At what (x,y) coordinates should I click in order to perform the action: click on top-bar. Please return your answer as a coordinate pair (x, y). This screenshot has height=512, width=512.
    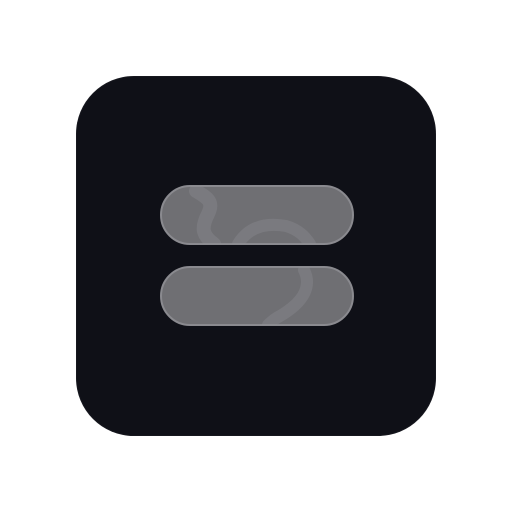
    Looking at the image, I should click on (257, 215).